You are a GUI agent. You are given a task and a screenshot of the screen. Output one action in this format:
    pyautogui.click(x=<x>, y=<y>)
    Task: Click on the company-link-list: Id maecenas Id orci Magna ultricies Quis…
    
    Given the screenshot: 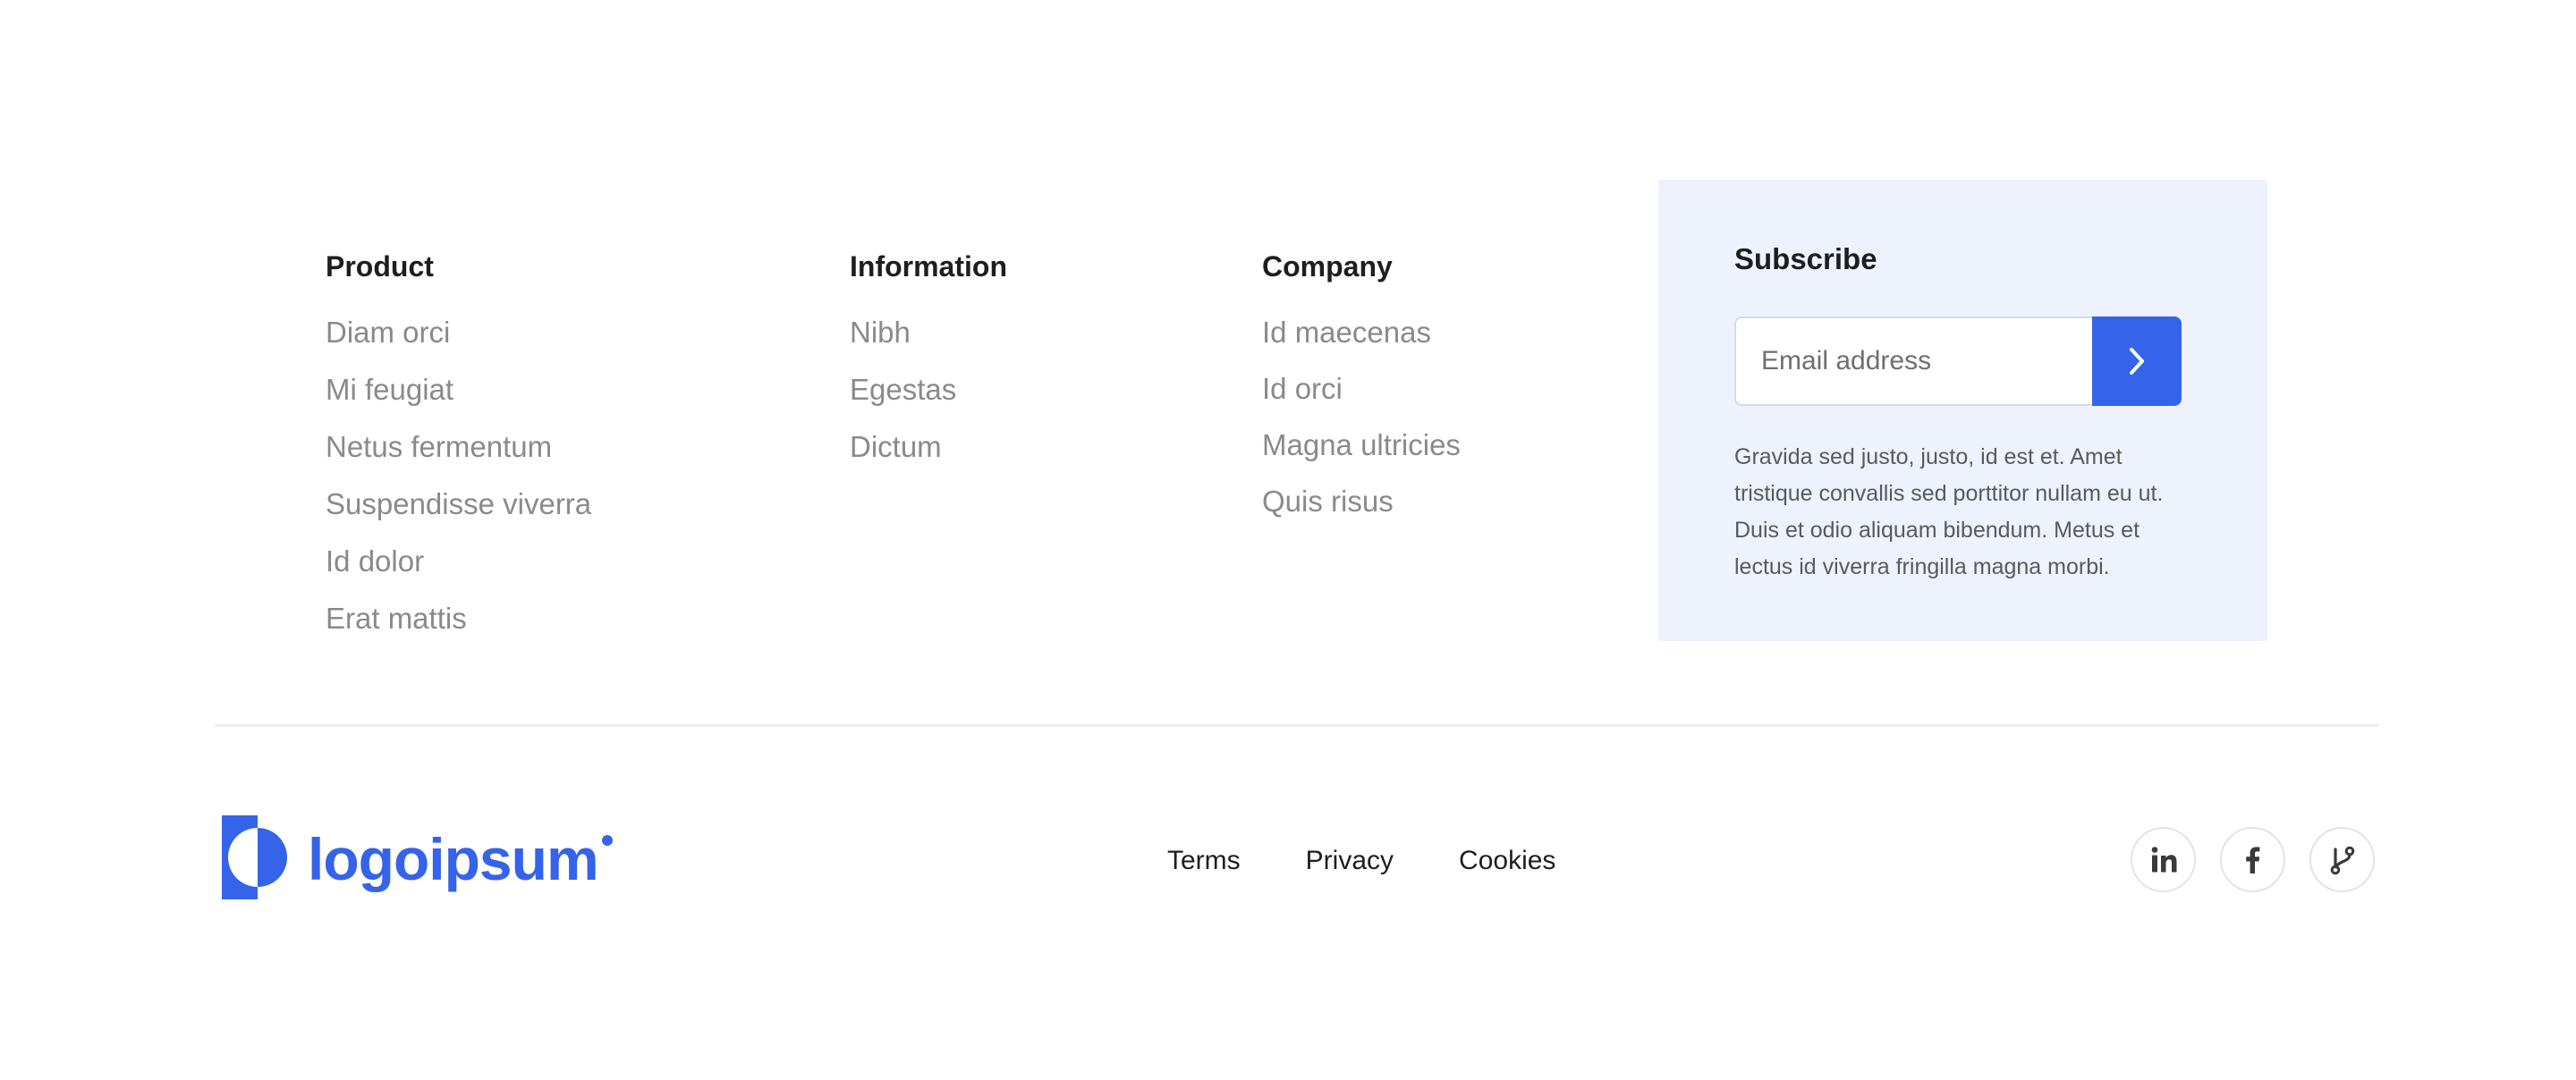 What is the action you would take?
    pyautogui.click(x=1361, y=417)
    